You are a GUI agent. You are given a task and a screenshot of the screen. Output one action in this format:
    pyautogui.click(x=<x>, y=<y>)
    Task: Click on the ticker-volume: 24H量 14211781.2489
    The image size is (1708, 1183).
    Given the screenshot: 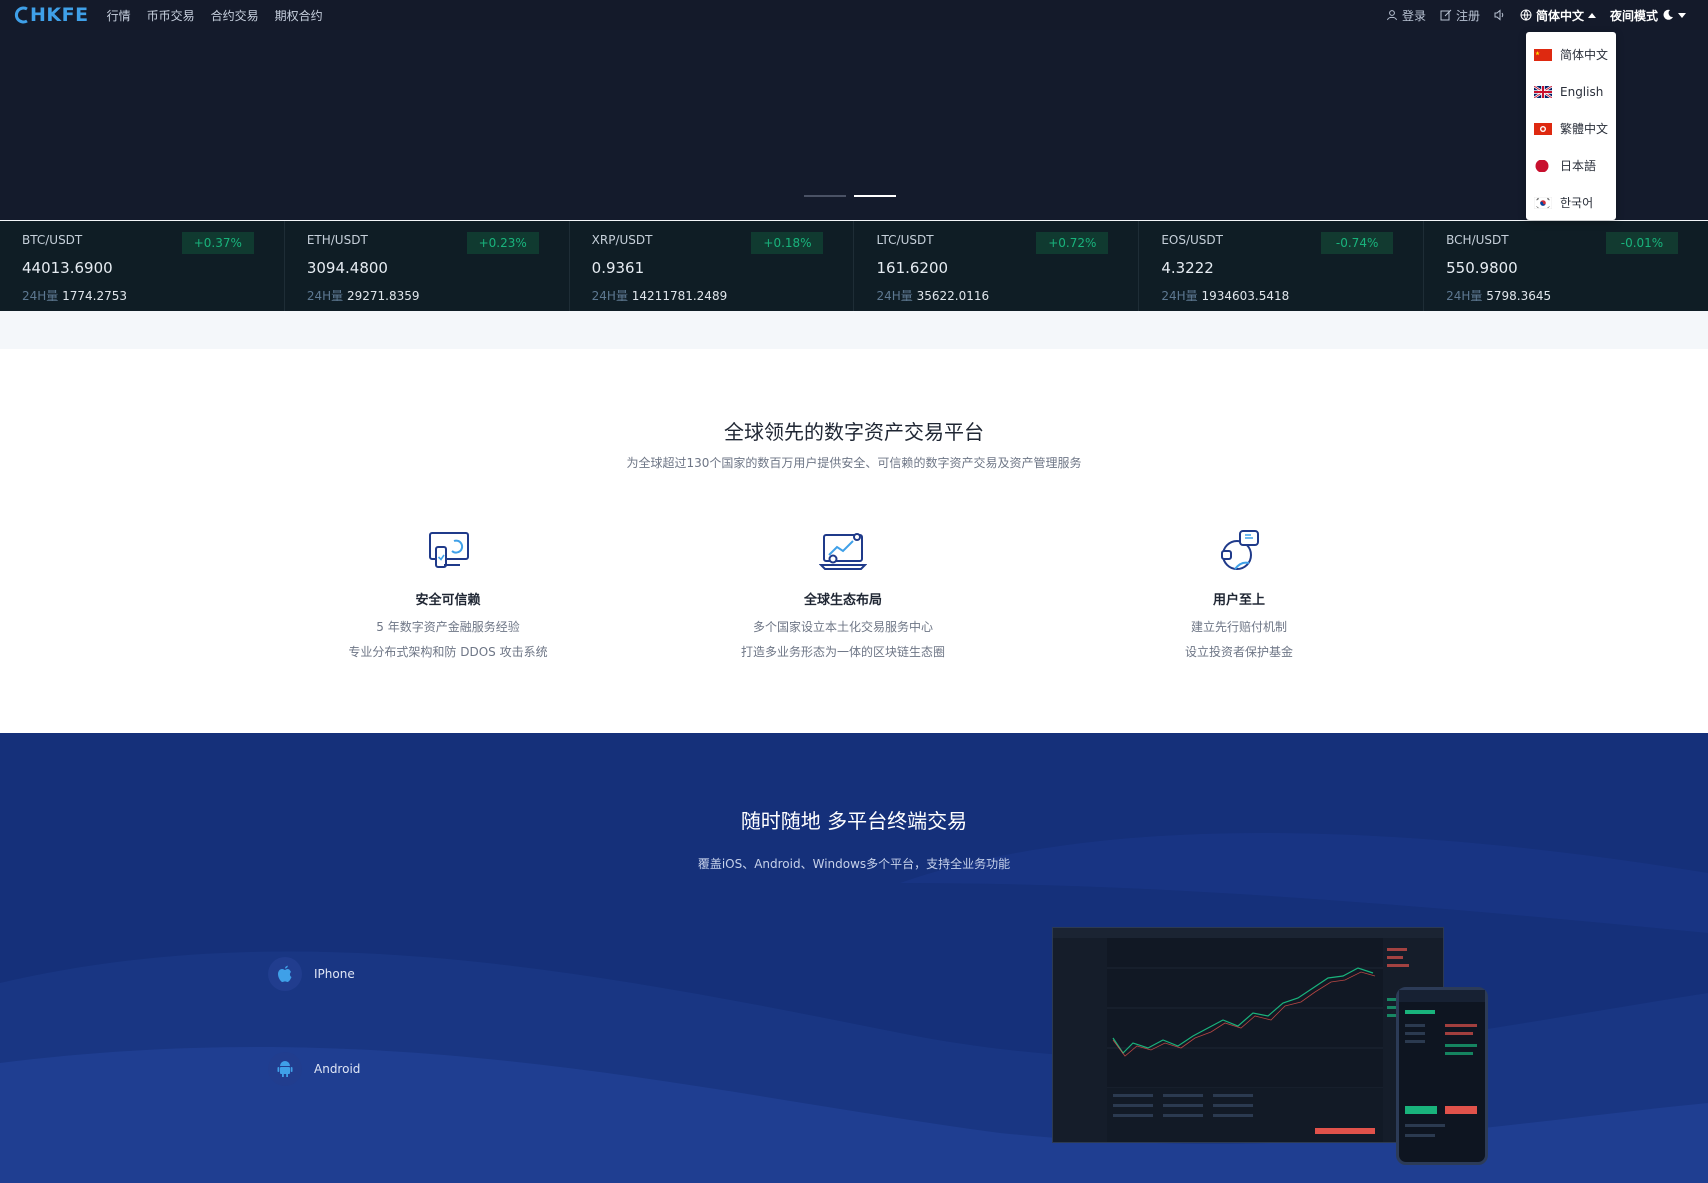 What is the action you would take?
    pyautogui.click(x=712, y=295)
    